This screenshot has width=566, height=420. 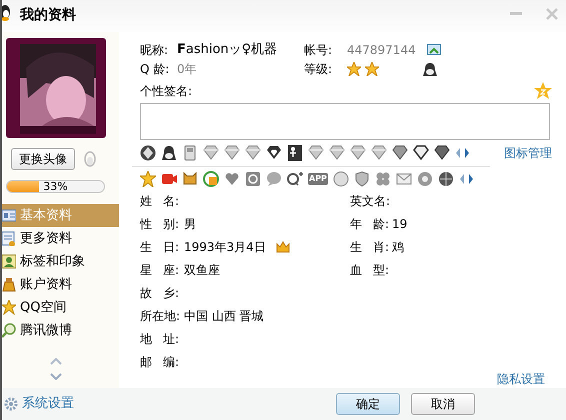 I want to click on icon-manager-link: 图标管理, so click(x=528, y=153).